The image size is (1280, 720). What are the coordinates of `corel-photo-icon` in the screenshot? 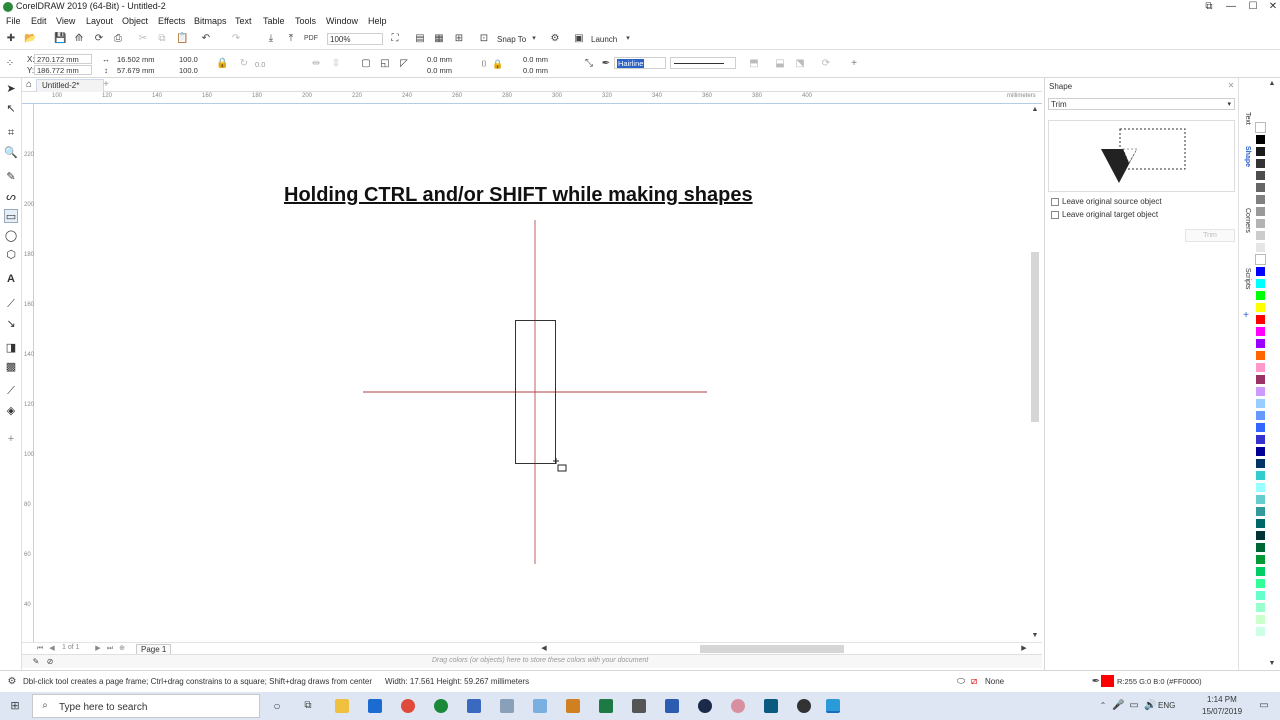 It's located at (474, 706).